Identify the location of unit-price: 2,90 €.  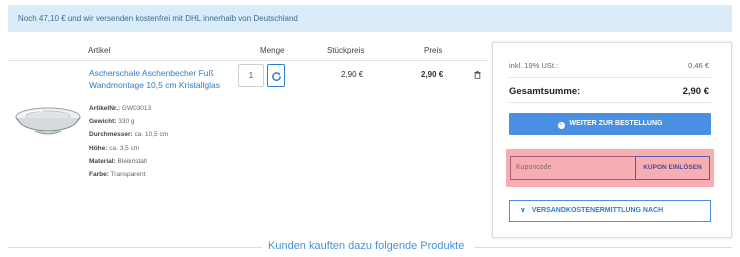
(352, 74).